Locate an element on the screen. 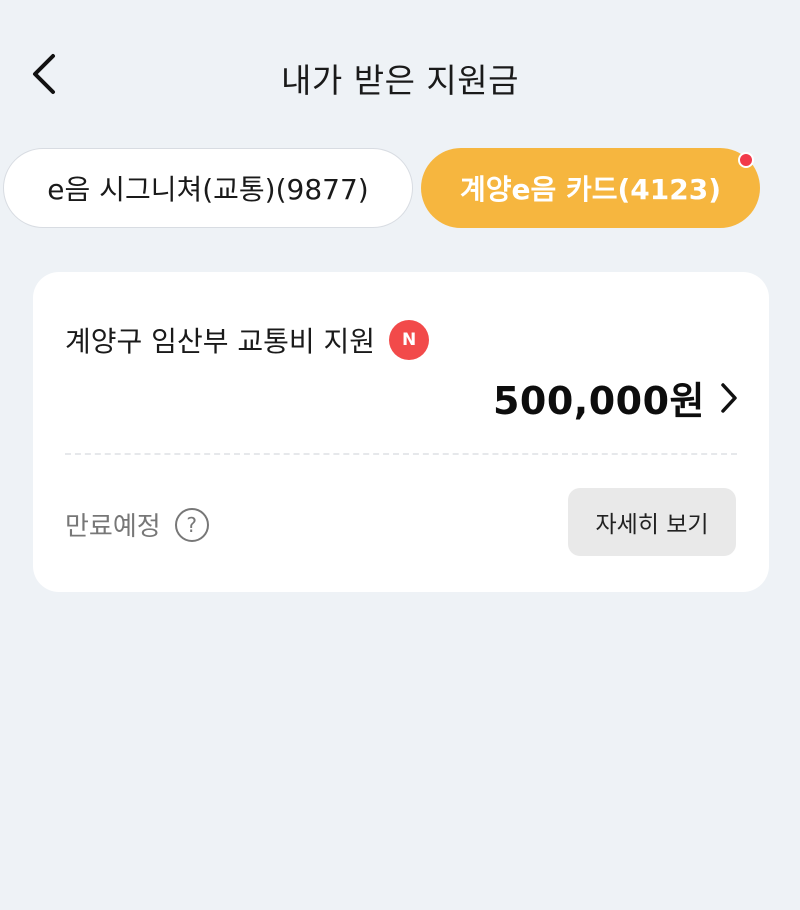 The image size is (800, 910). card-title-row: 계양구 임산부 교통비 지원 N is located at coordinates (247, 340).